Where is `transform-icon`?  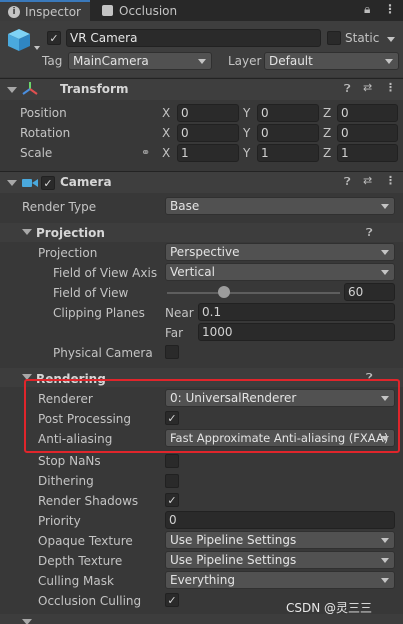 transform-icon is located at coordinates (30, 89).